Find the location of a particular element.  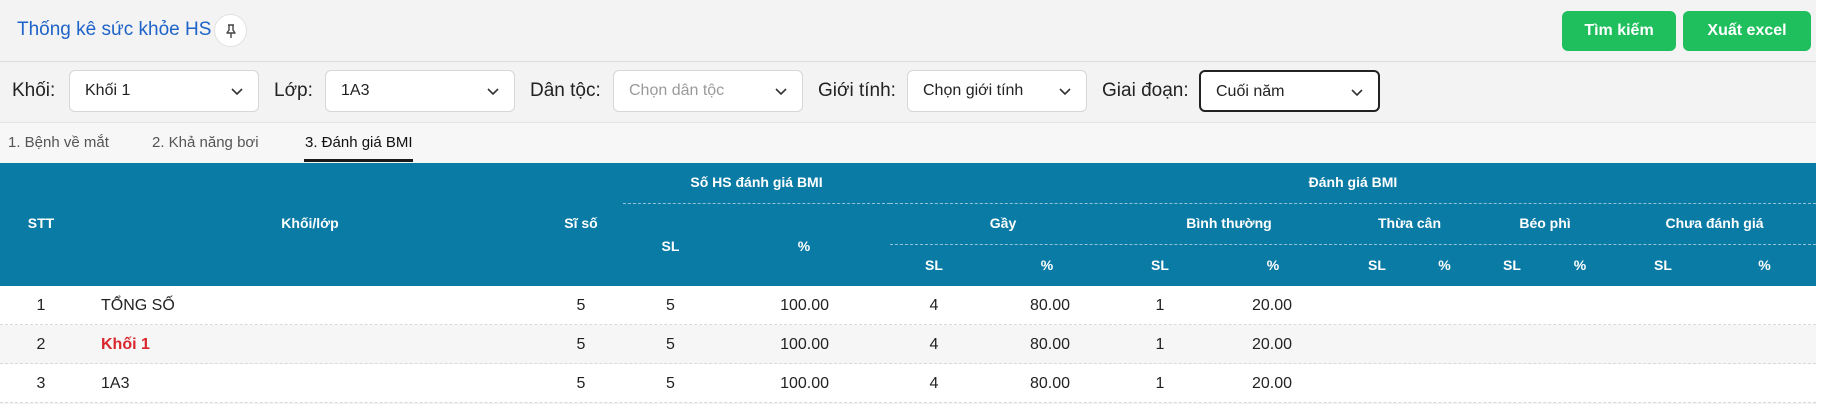

lop-label: Lớp: is located at coordinates (293, 90).